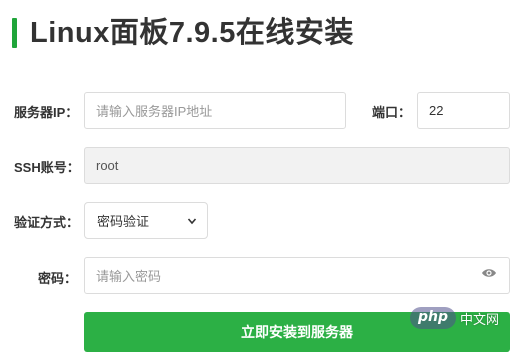 The image size is (532, 352). What do you see at coordinates (489, 273) in the screenshot?
I see `eye-icon` at bounding box center [489, 273].